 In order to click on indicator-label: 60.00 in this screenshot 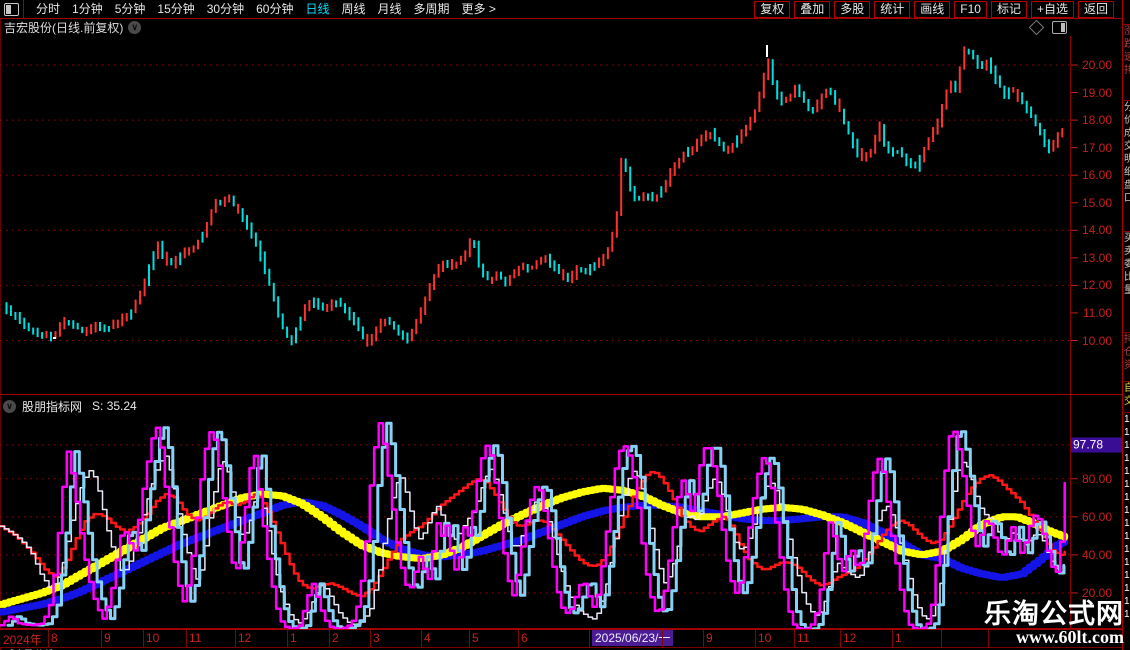, I will do `click(1096, 516)`.